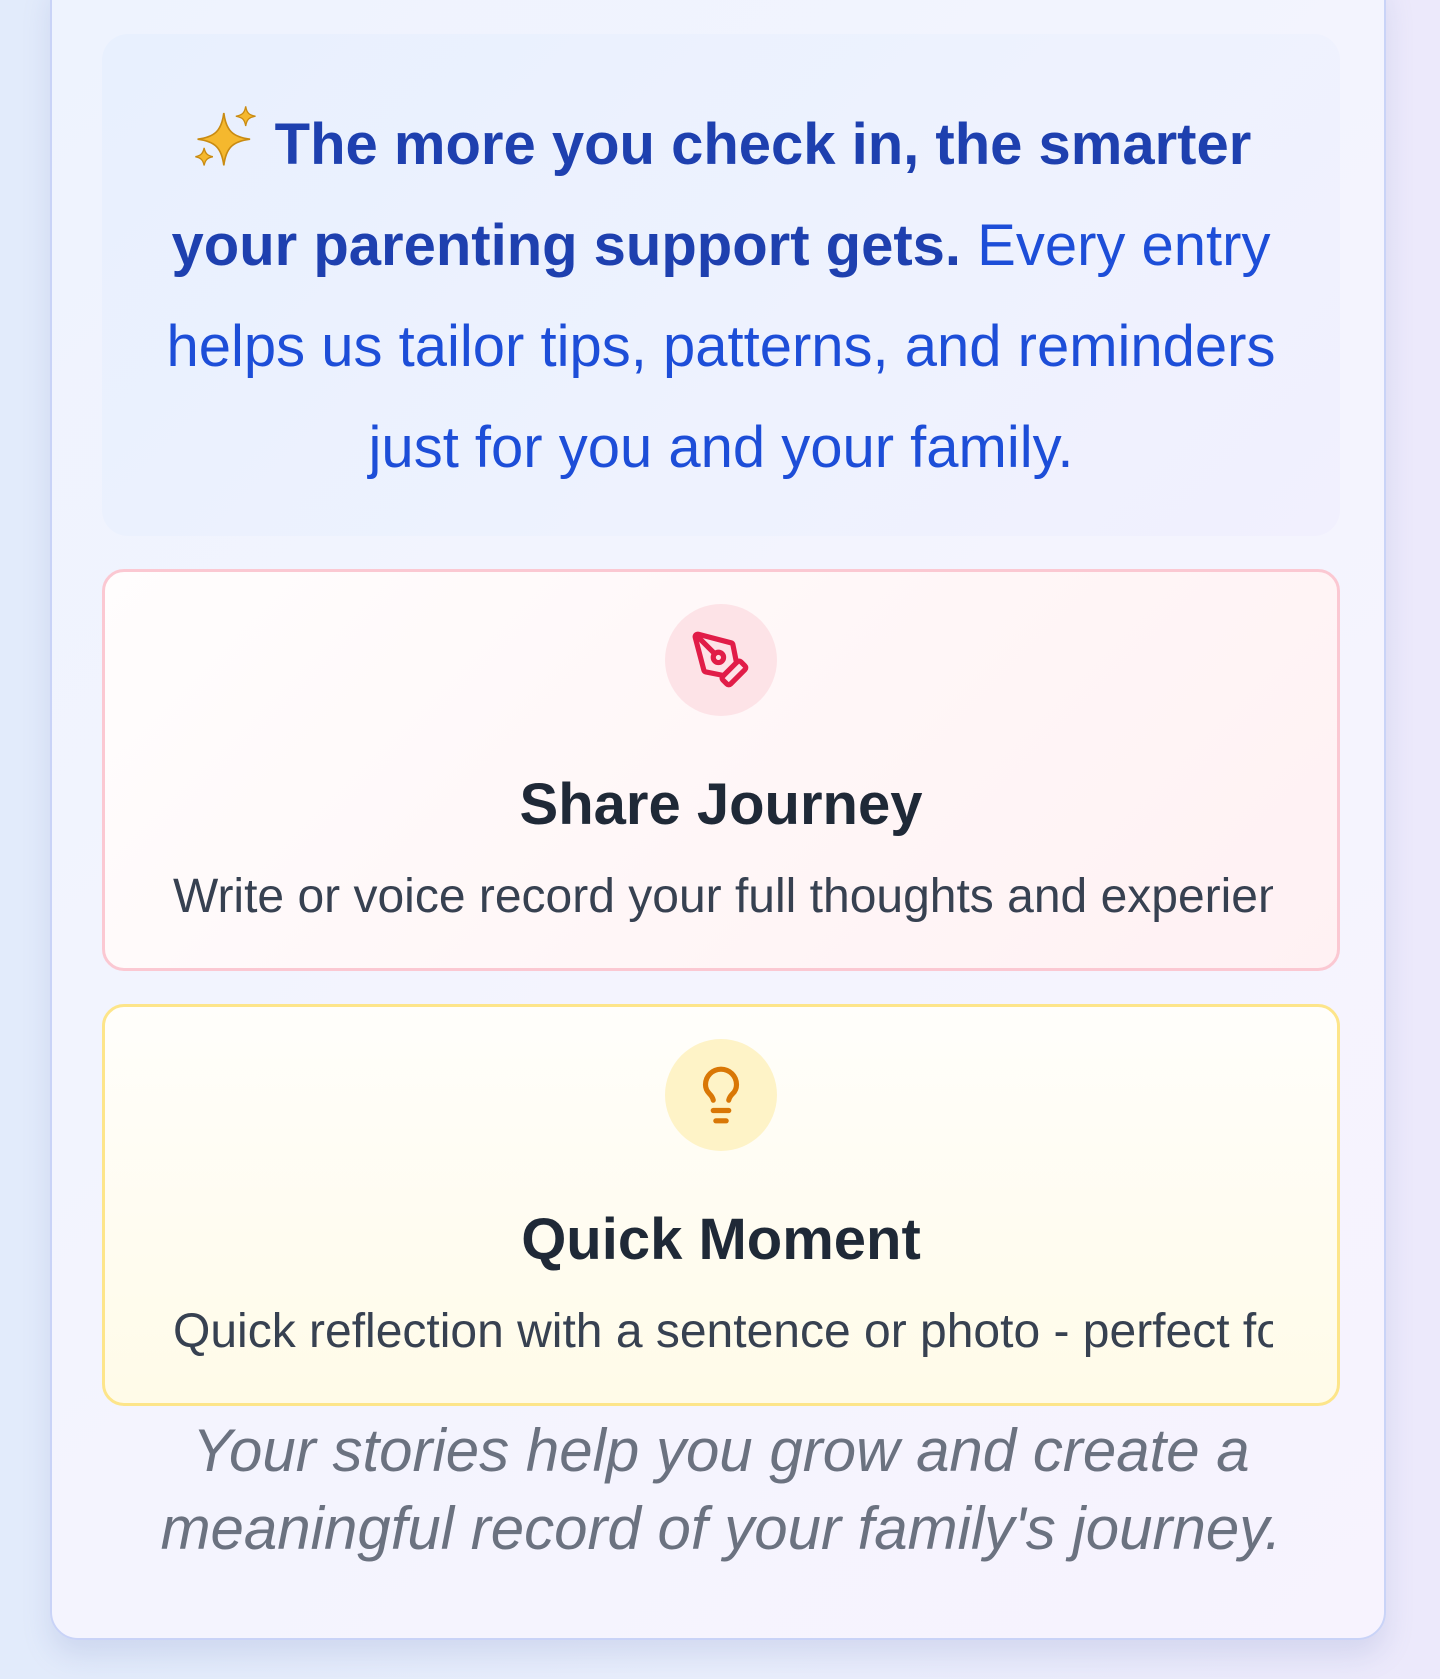 This screenshot has height=1679, width=1440. What do you see at coordinates (721, 804) in the screenshot?
I see `share-journey-title: Share Journey` at bounding box center [721, 804].